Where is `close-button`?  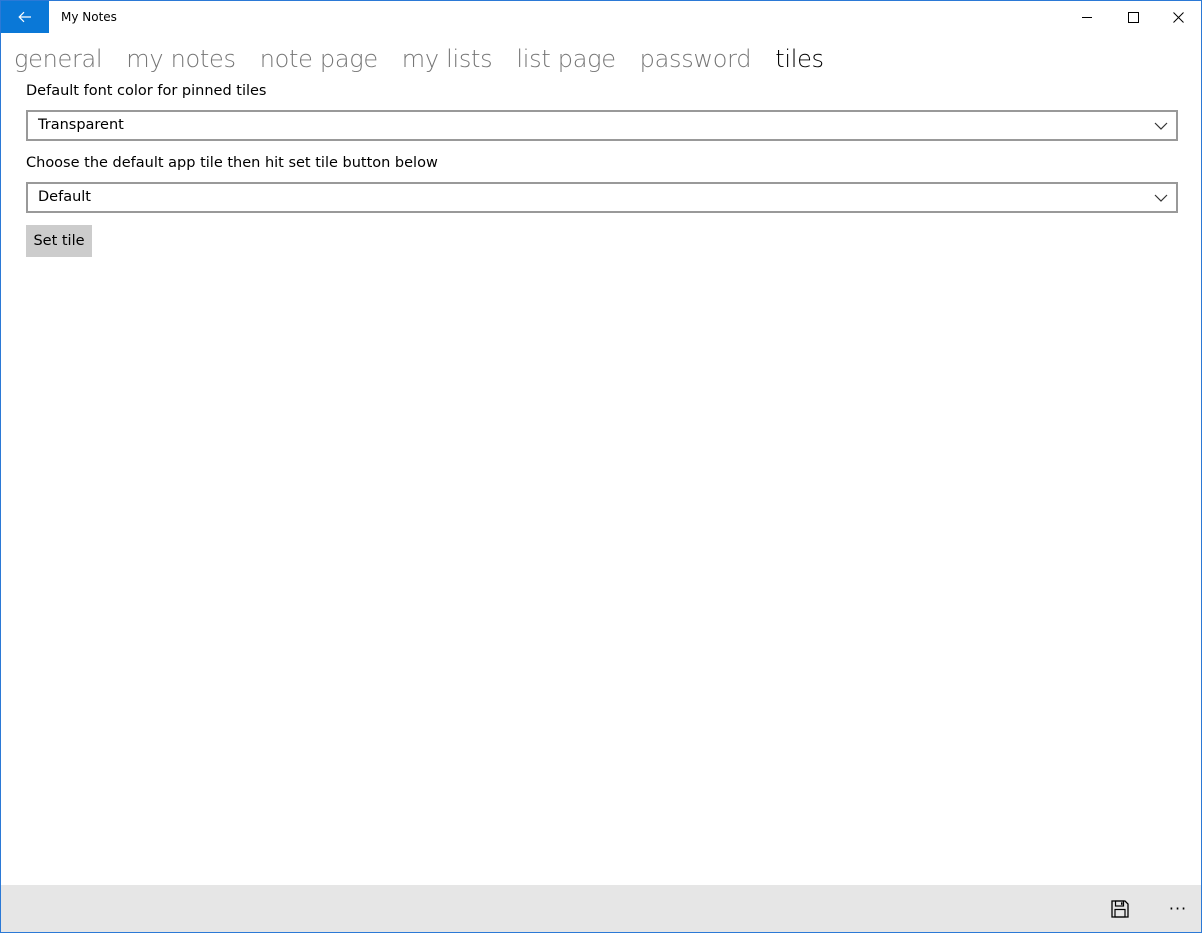 close-button is located at coordinates (1178, 17).